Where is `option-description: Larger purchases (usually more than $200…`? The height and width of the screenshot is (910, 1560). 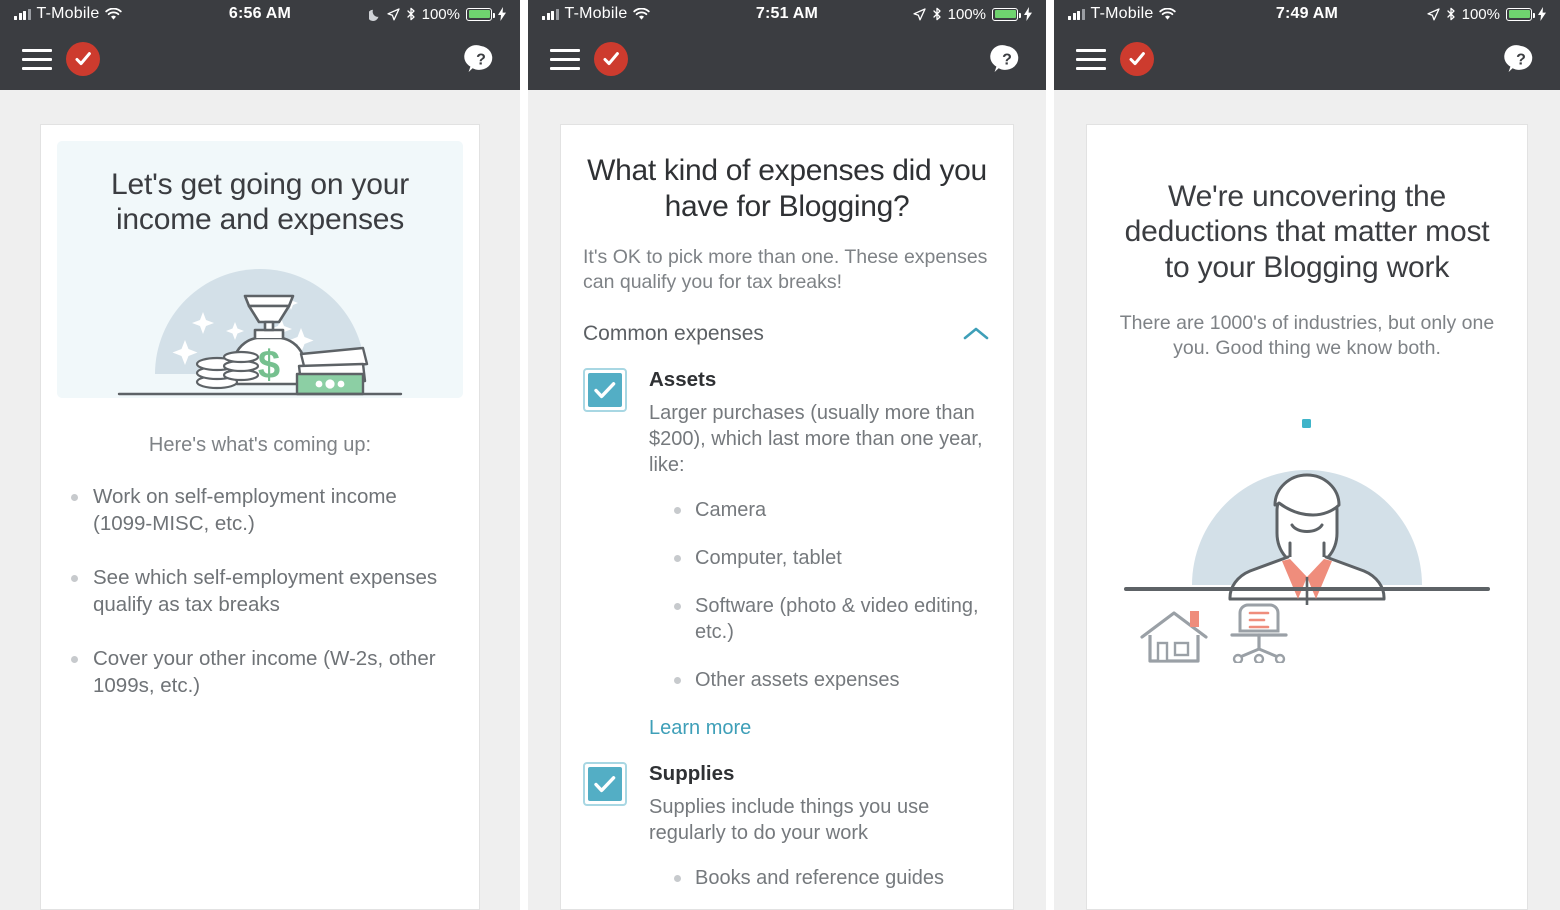 option-description: Larger purchases (usually more than $200… is located at coordinates (816, 439).